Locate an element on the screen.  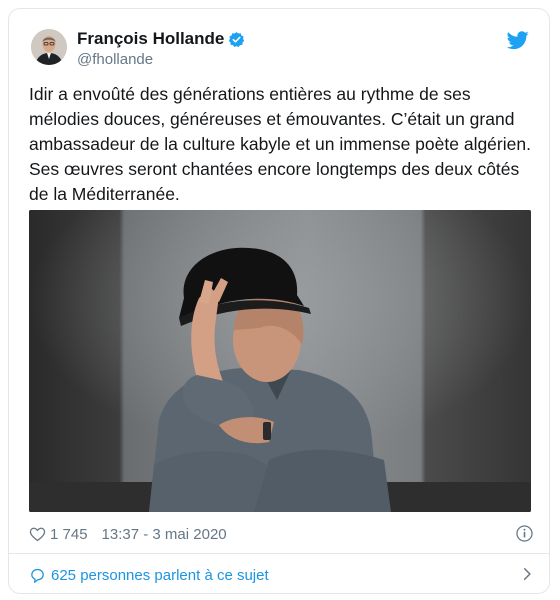
conversation-link-label: 625 personnes parlent à ce sujet is located at coordinates (160, 575).